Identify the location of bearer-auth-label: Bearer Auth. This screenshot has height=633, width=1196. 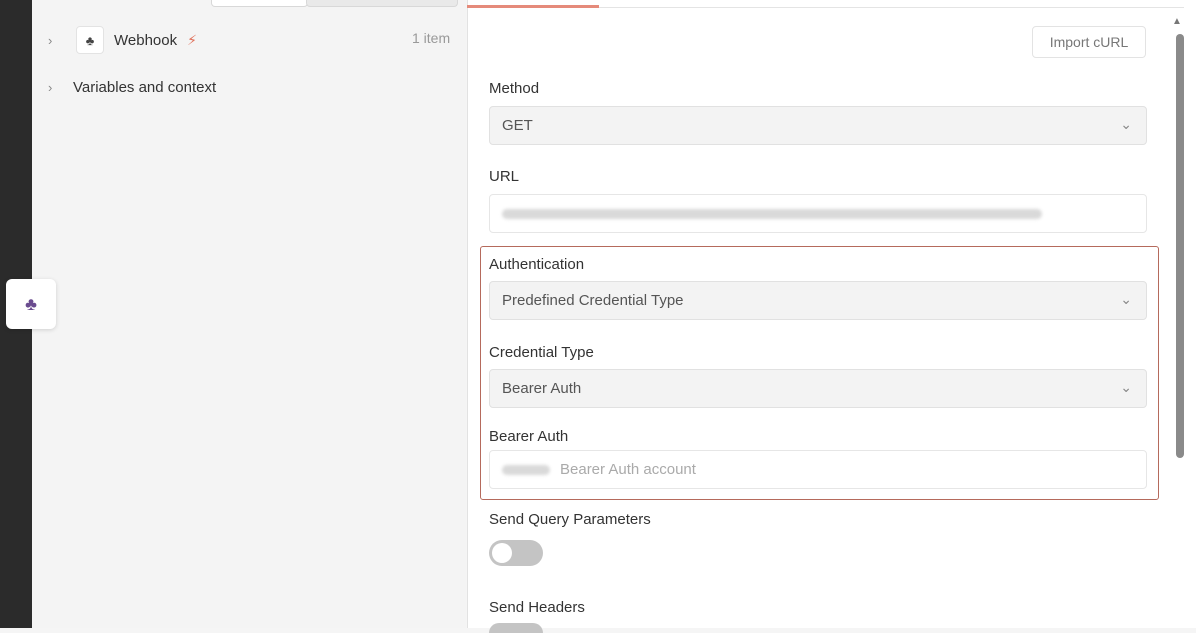
(529, 436).